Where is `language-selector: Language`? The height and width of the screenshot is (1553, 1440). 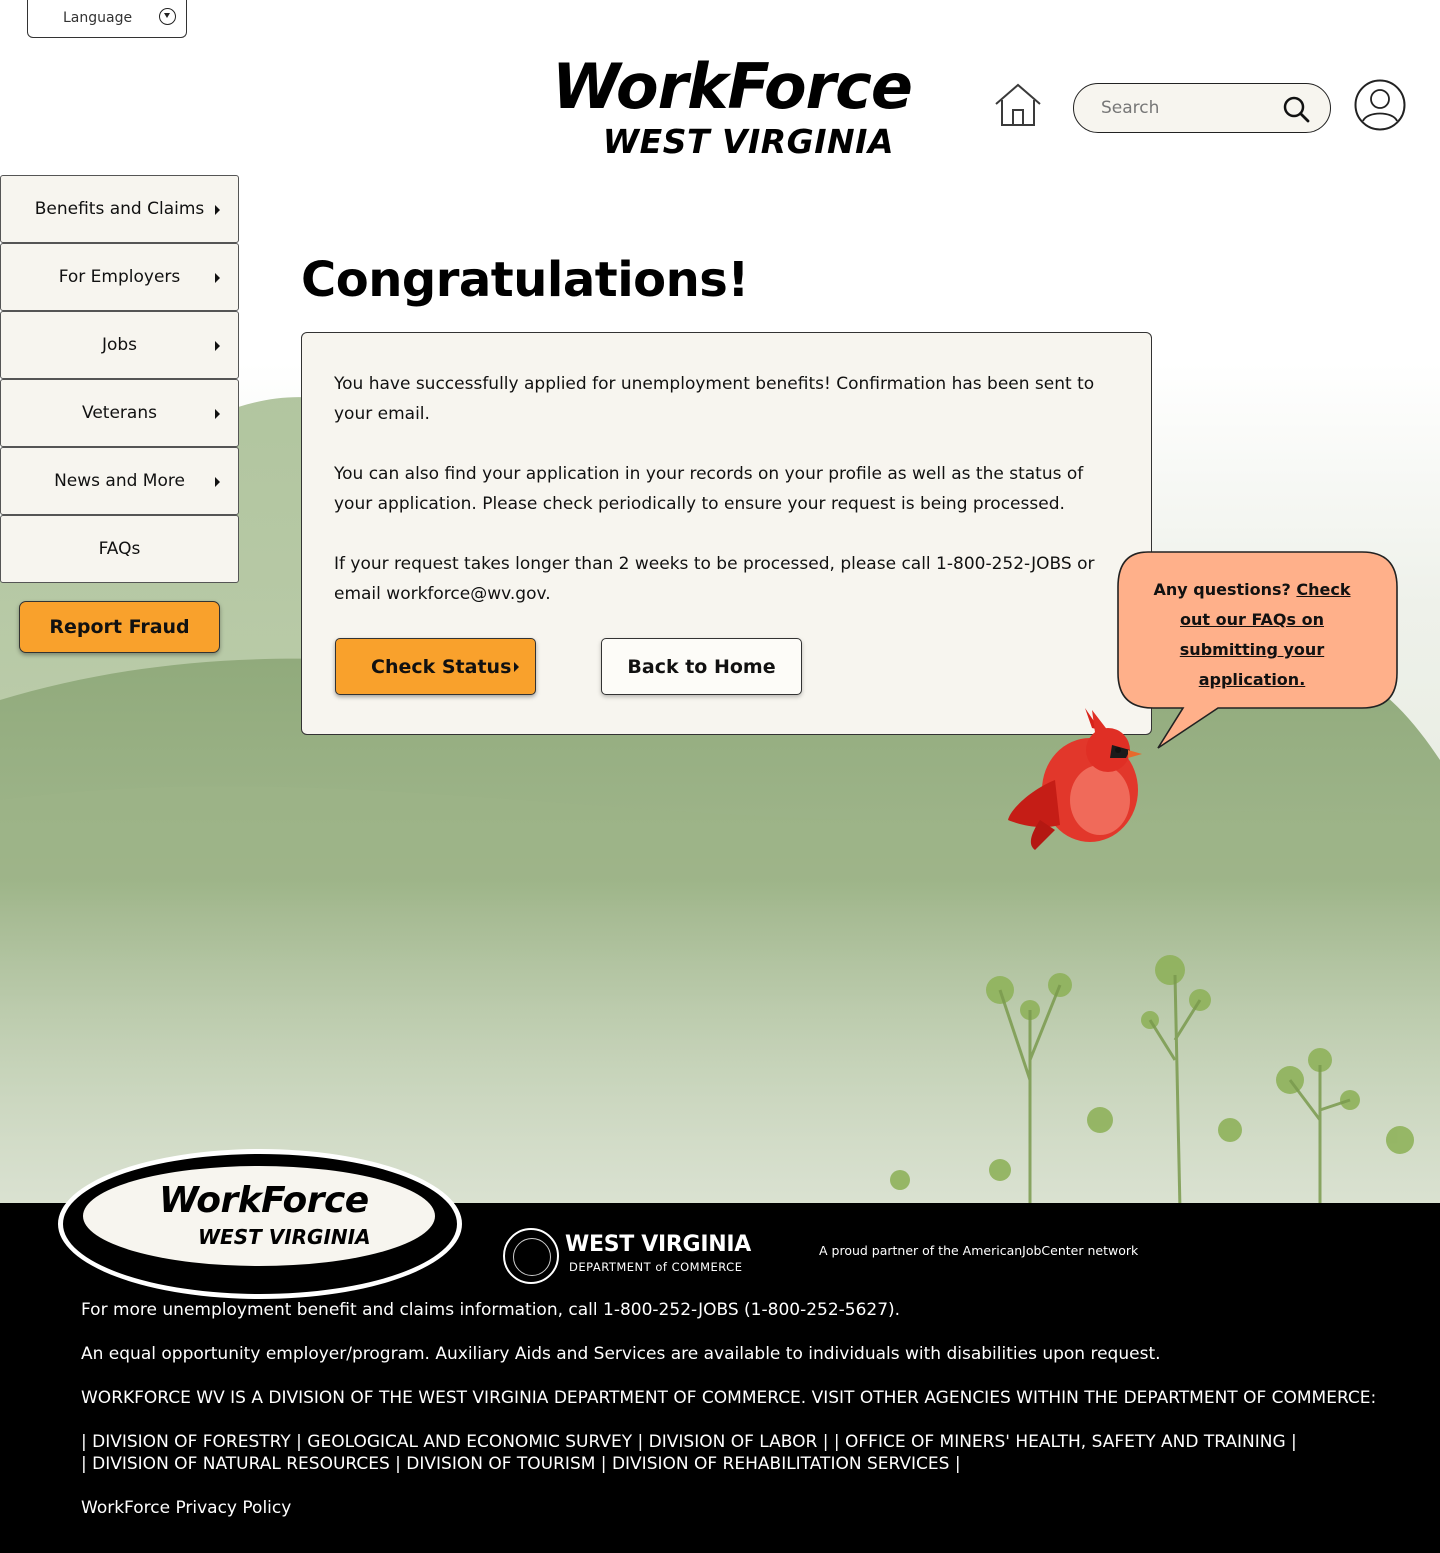 language-selector: Language is located at coordinates (107, 19).